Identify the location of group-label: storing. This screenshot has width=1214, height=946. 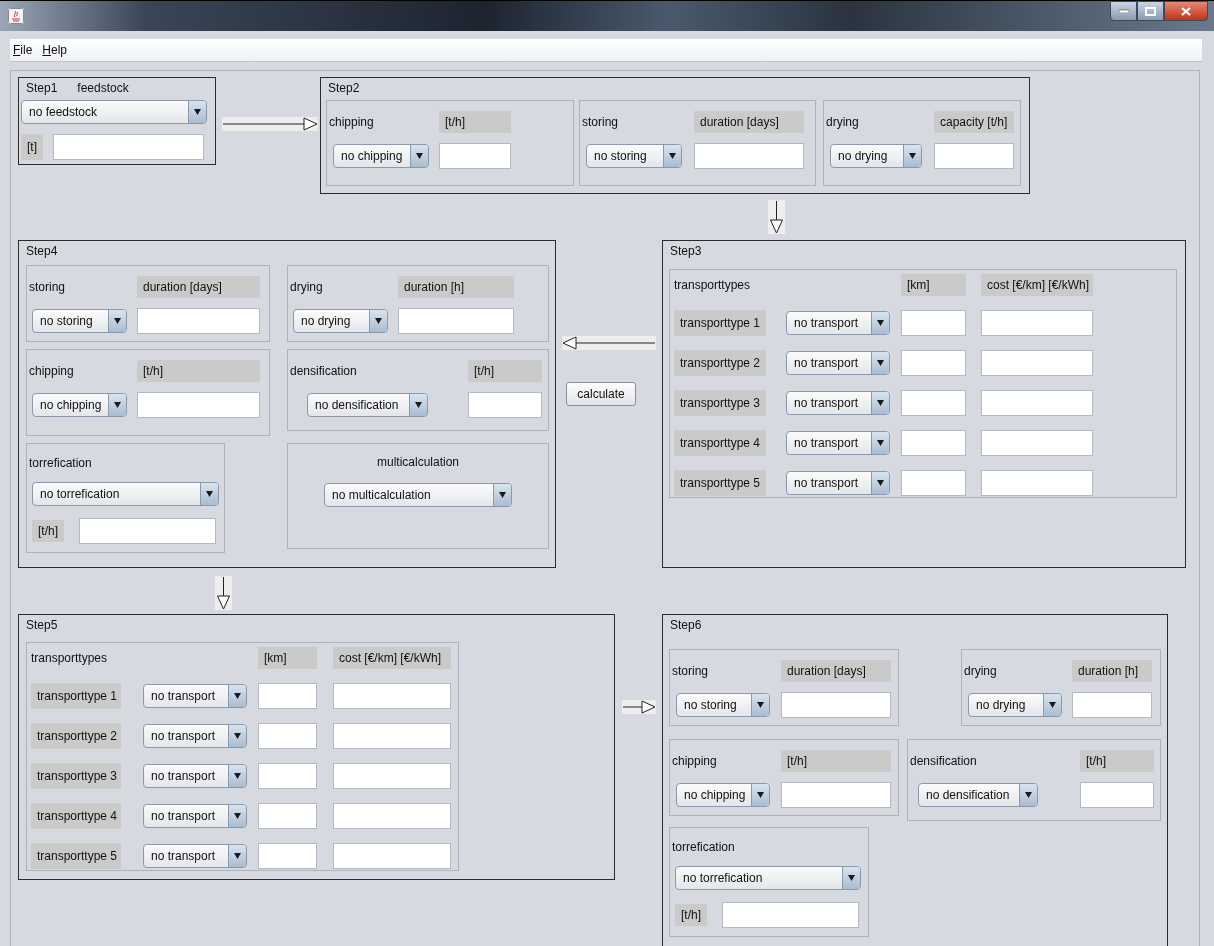
(48, 287).